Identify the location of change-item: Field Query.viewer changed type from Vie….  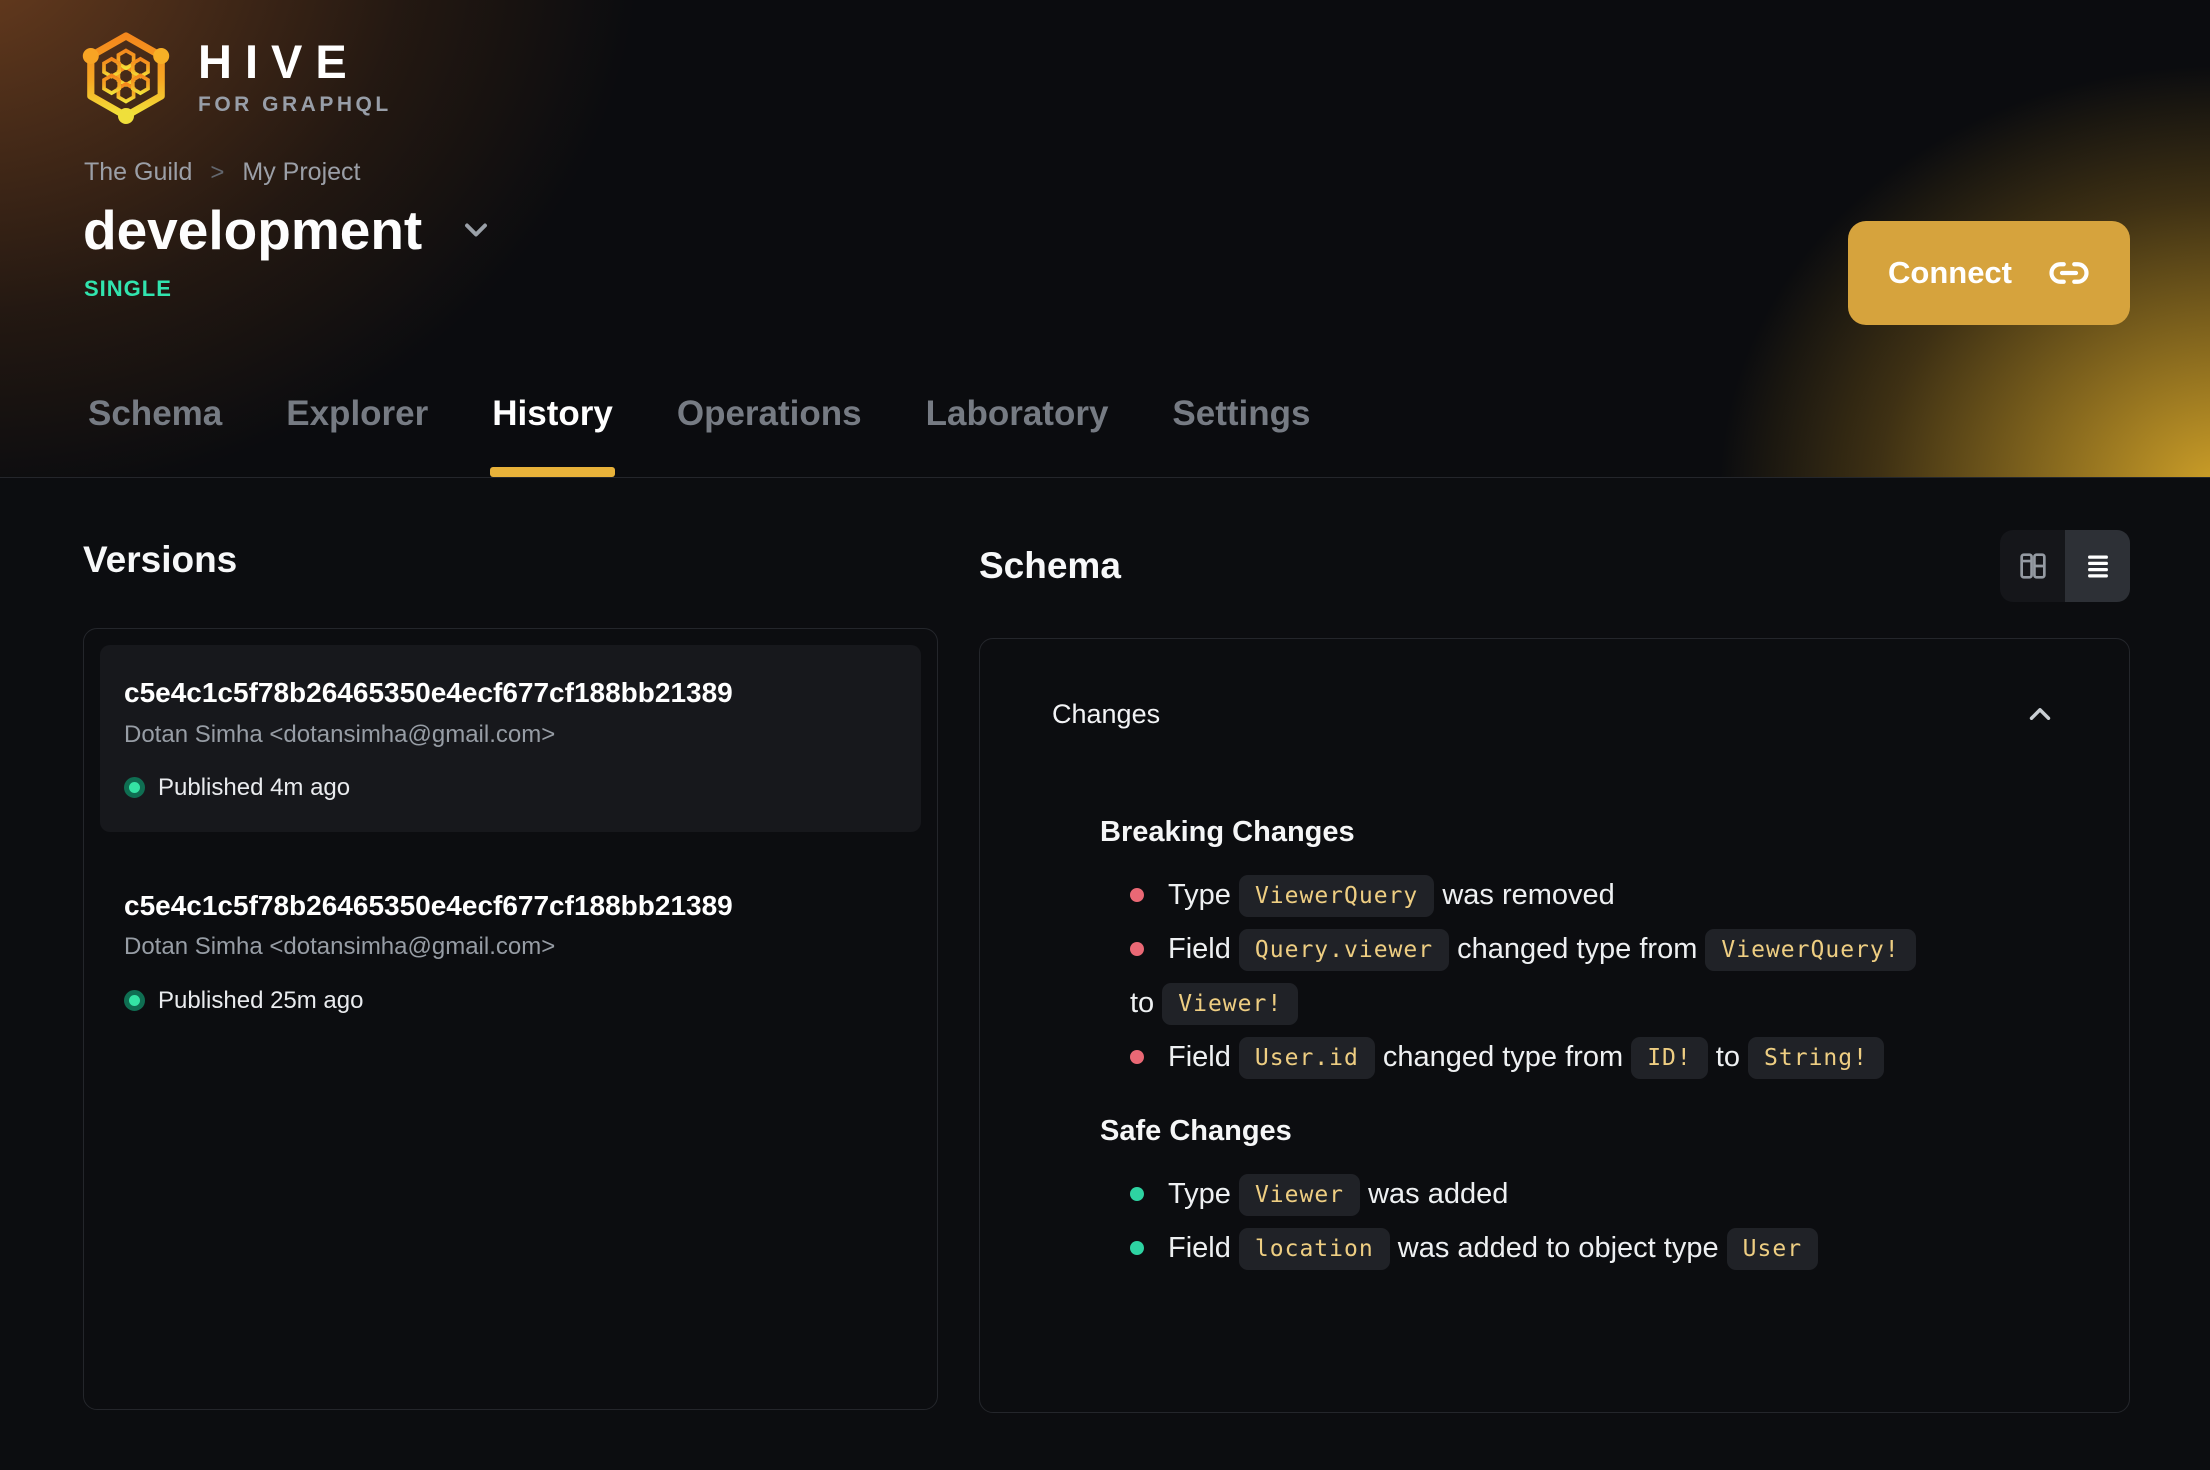
(1578, 976).